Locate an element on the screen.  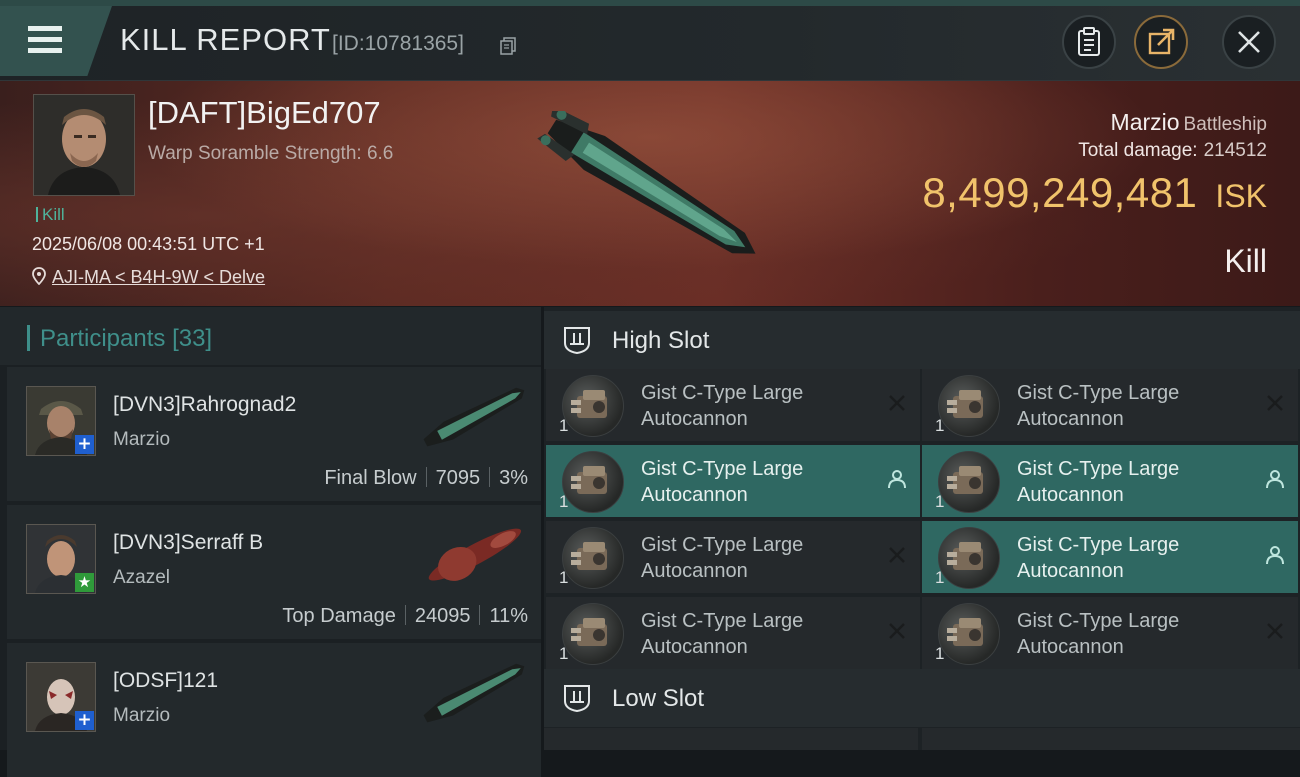
result-label: Kill is located at coordinates (1245, 261).